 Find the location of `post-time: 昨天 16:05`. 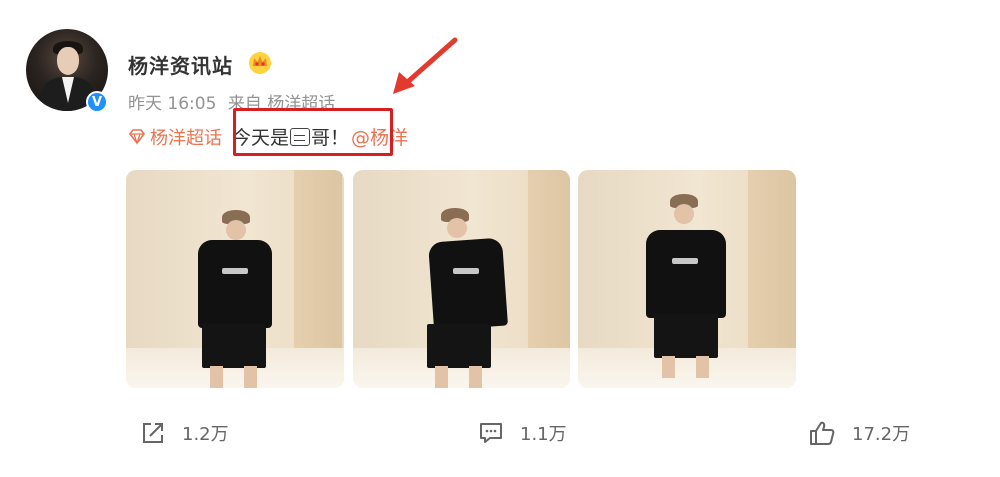

post-time: 昨天 16:05 is located at coordinates (172, 104).